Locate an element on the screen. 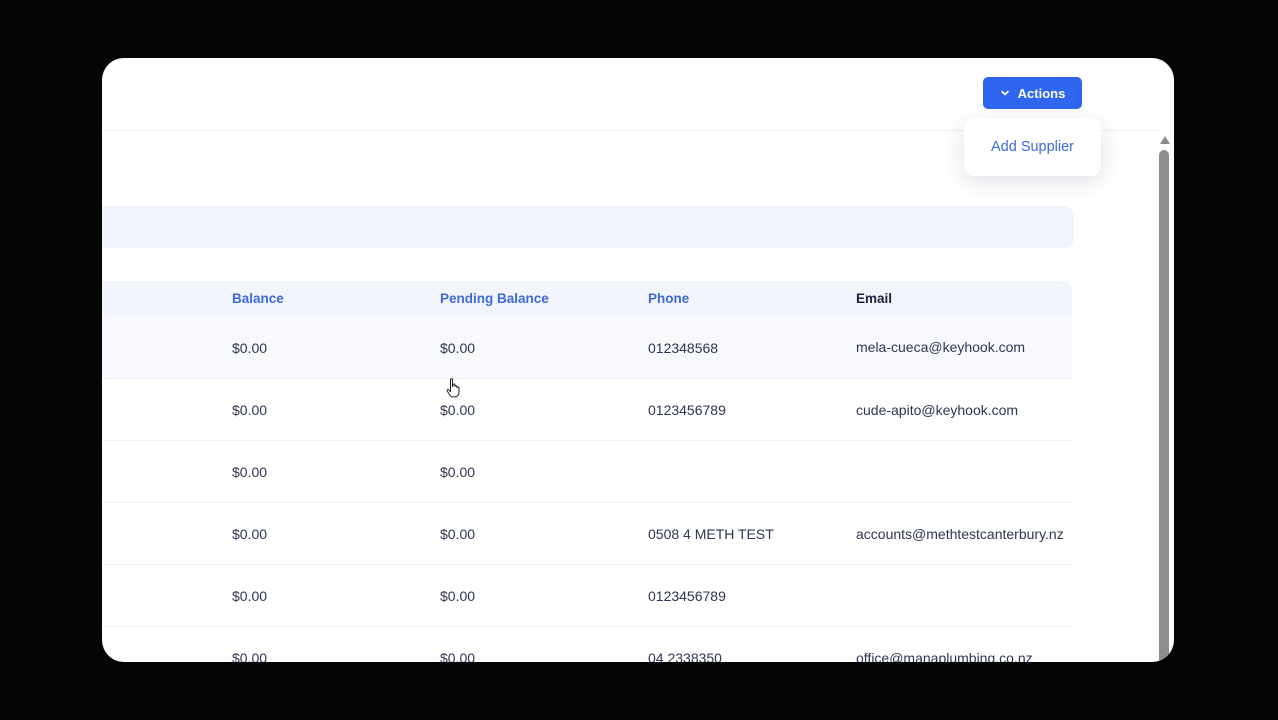 The height and width of the screenshot is (720, 1278). column-header-pending-balance: Pending Balance is located at coordinates (494, 299).